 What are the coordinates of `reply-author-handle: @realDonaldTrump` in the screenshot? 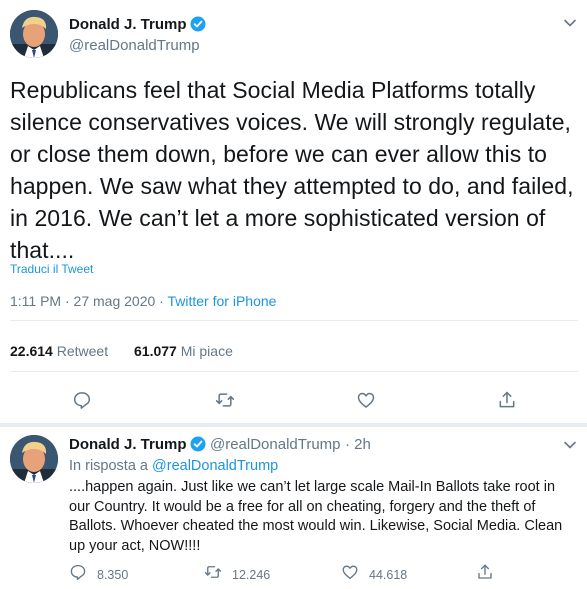 It's located at (275, 444).